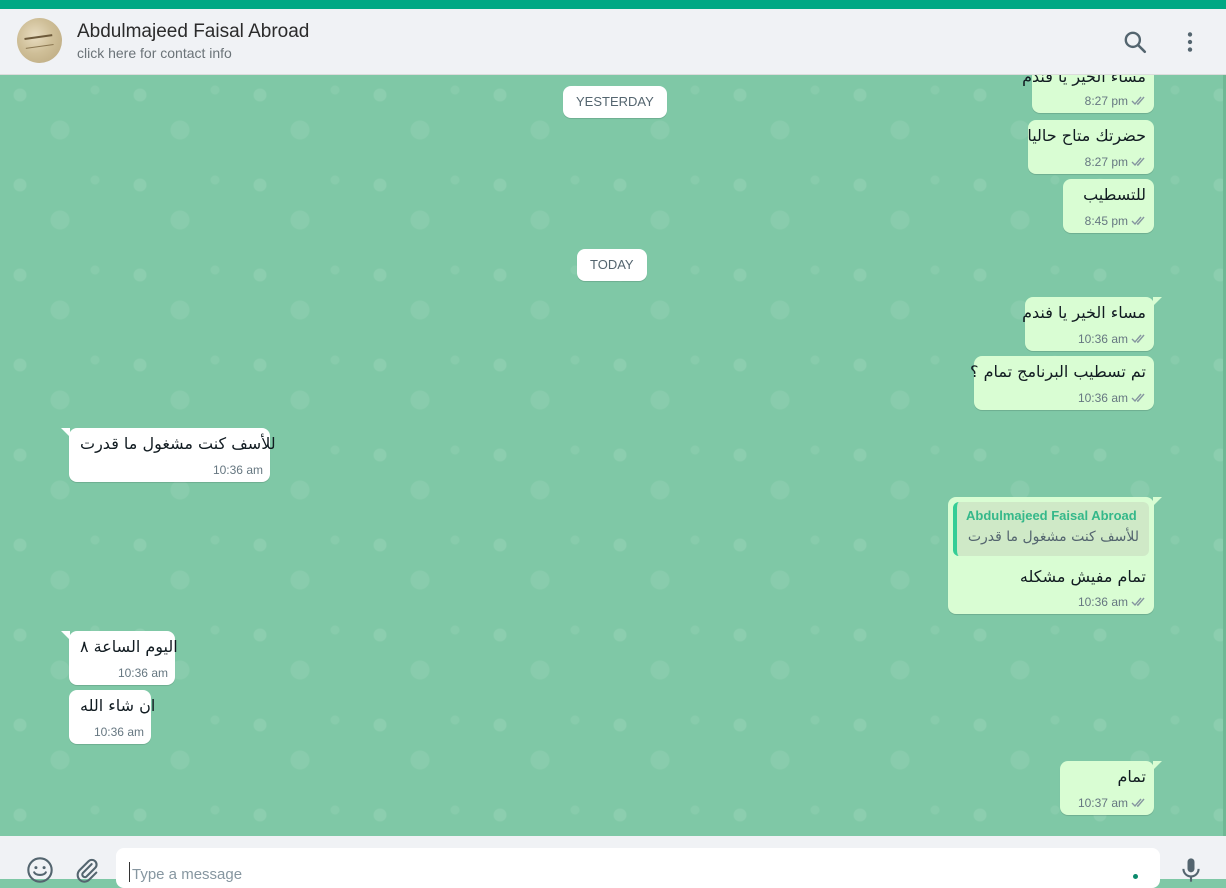 Image resolution: width=1226 pixels, height=888 pixels. Describe the element at coordinates (612, 265) in the screenshot. I see `date-divider-today: TODAY` at that location.